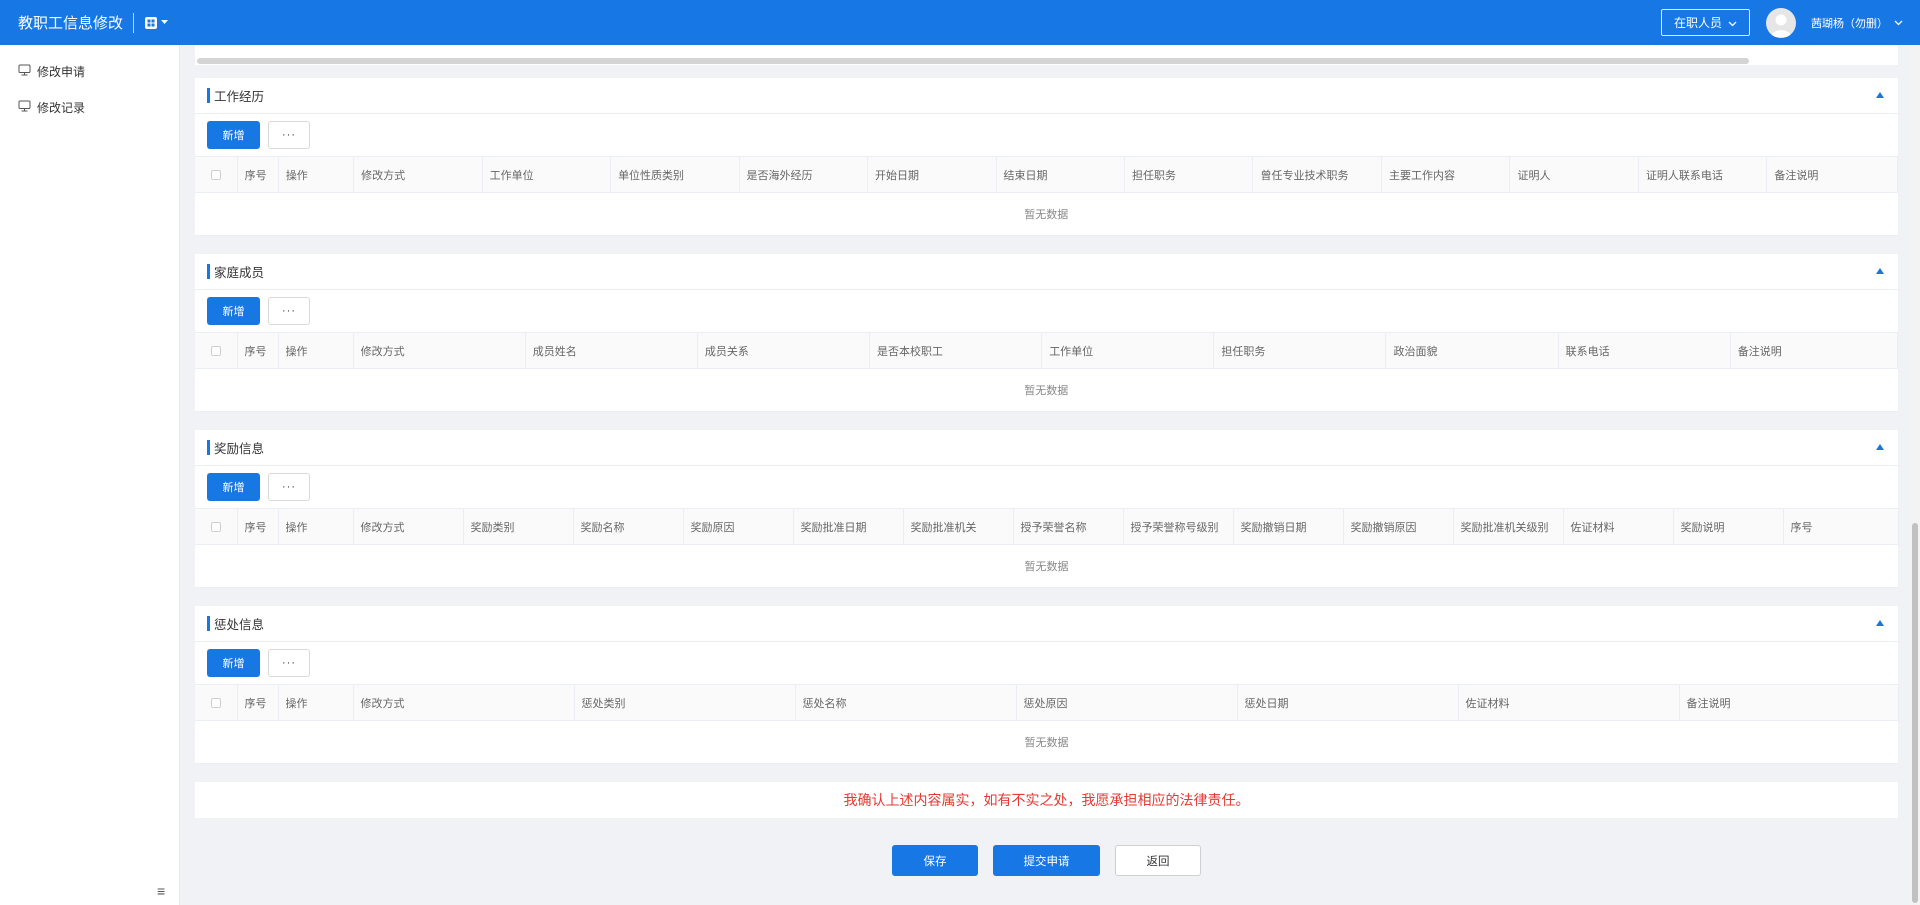 The width and height of the screenshot is (1920, 905). Describe the element at coordinates (518, 526) in the screenshot. I see `column-header: 奖励类别` at that location.